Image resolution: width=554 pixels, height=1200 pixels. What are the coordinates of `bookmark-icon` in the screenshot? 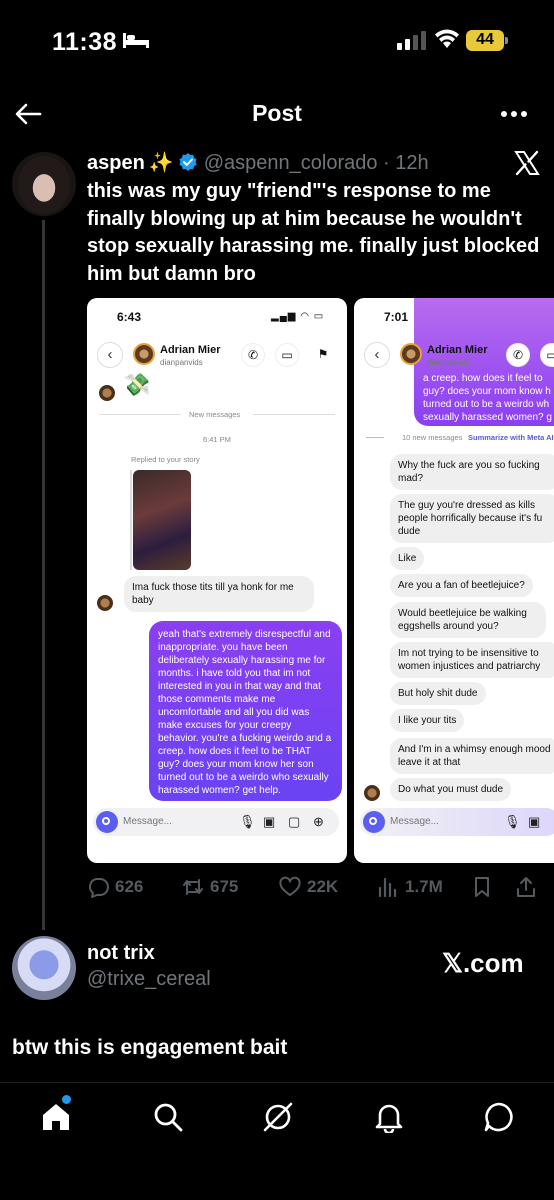 It's located at (482, 887).